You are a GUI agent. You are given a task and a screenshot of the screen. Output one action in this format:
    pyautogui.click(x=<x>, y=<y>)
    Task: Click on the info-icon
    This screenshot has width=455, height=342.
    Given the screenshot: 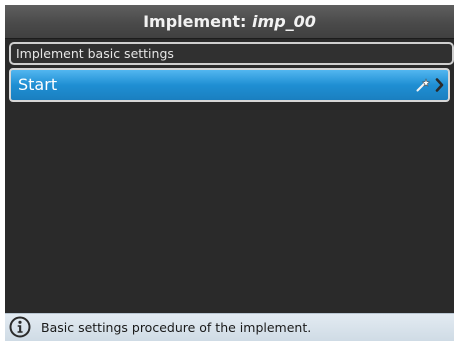 What is the action you would take?
    pyautogui.click(x=20, y=327)
    